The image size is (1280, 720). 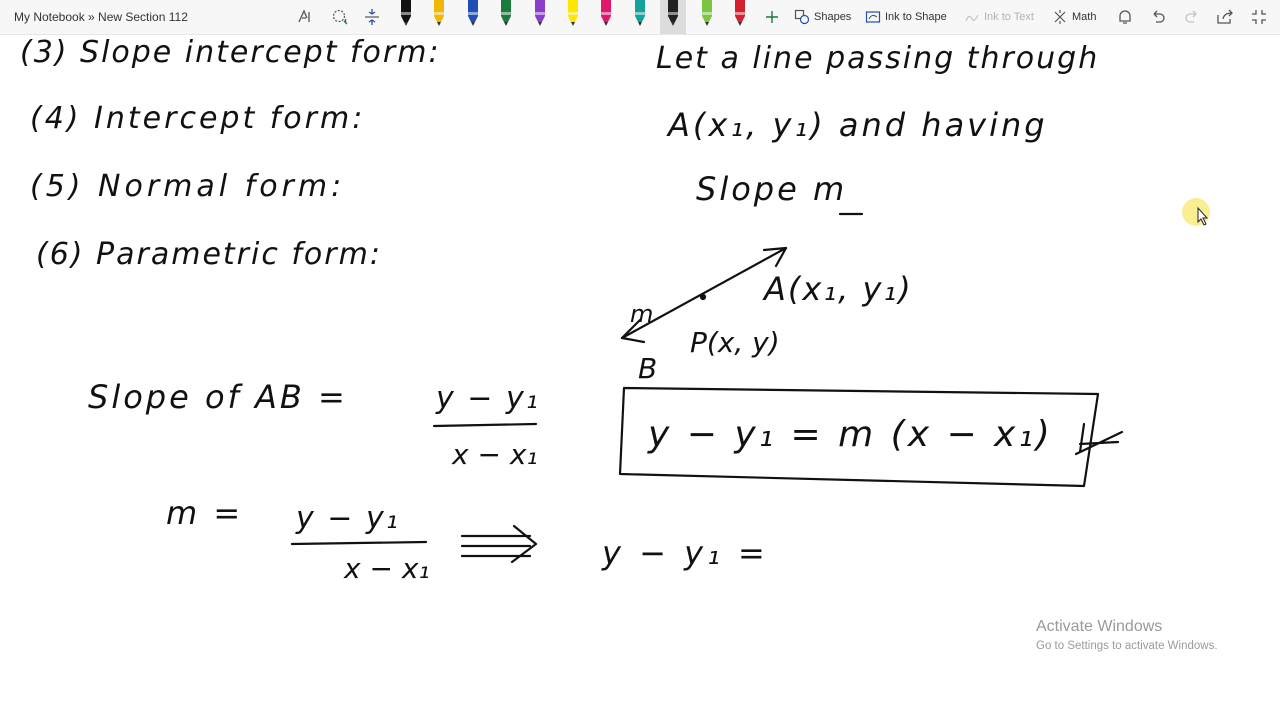 What do you see at coordinates (999, 17) in the screenshot?
I see `ink-to-text-button: Ink to Text` at bounding box center [999, 17].